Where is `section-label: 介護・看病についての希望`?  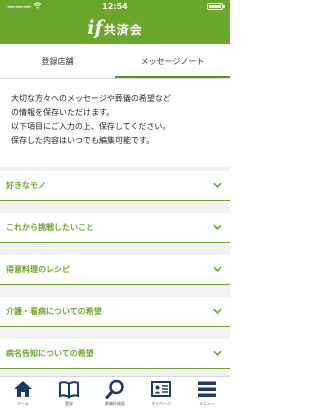 section-label: 介護・看病についての希望 is located at coordinates (54, 311).